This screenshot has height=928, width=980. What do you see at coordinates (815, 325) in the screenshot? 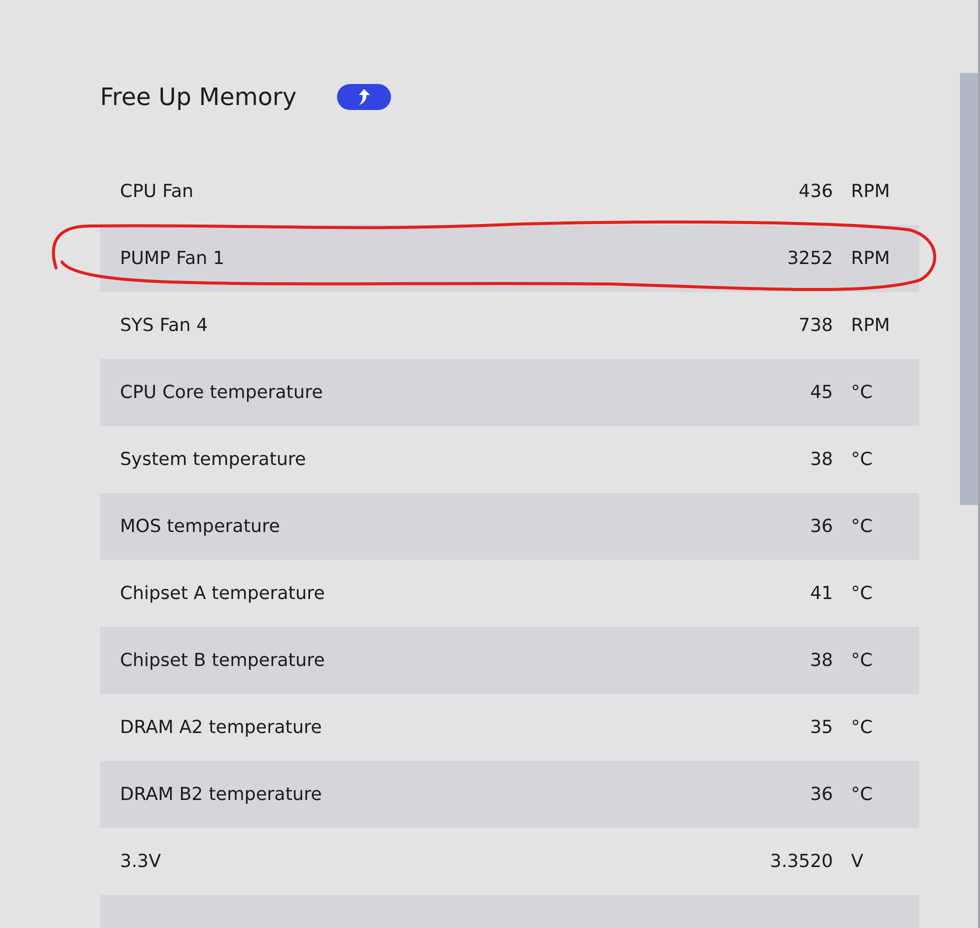
I see `sensor-value: 738` at bounding box center [815, 325].